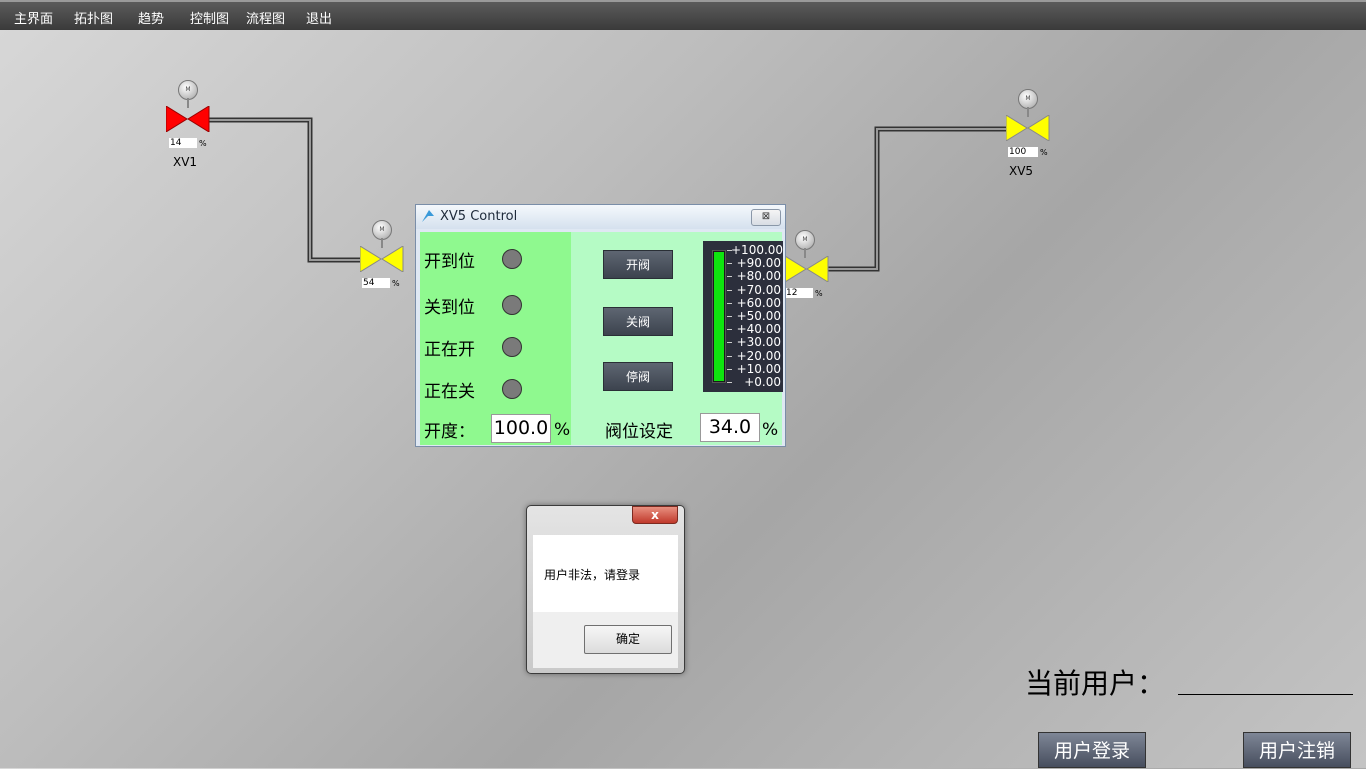  Describe the element at coordinates (512, 259) in the screenshot. I see `open-limit-led-icon` at that location.